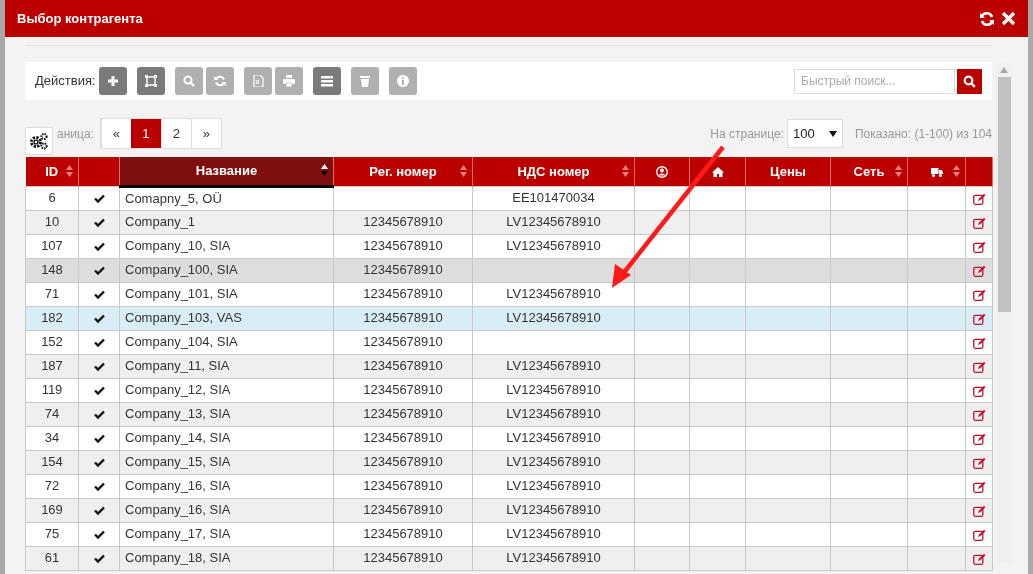 The width and height of the screenshot is (1033, 574). I want to click on gears-icon, so click(39, 141).